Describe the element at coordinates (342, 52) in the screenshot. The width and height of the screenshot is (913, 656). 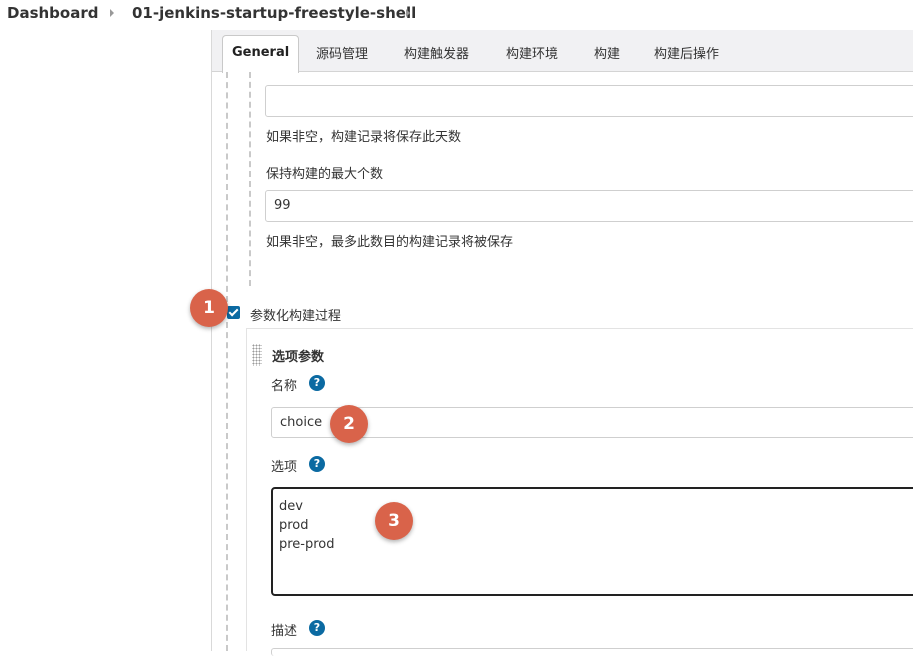
I see `tab-source-code: 源码管理` at that location.